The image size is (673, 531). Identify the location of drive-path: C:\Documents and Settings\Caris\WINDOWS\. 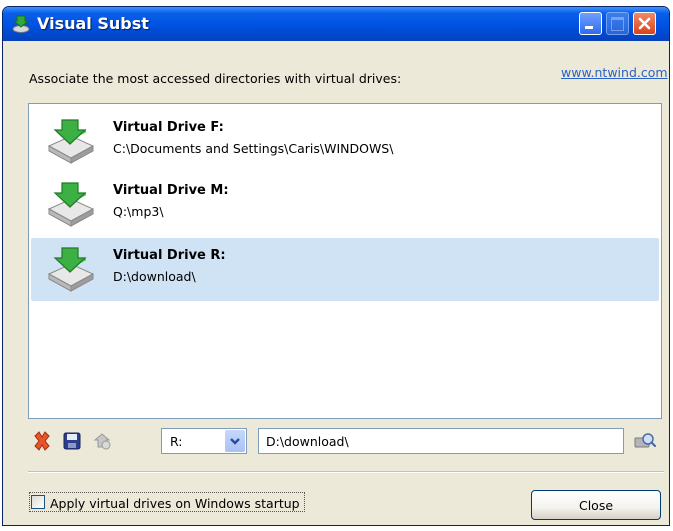
(253, 148).